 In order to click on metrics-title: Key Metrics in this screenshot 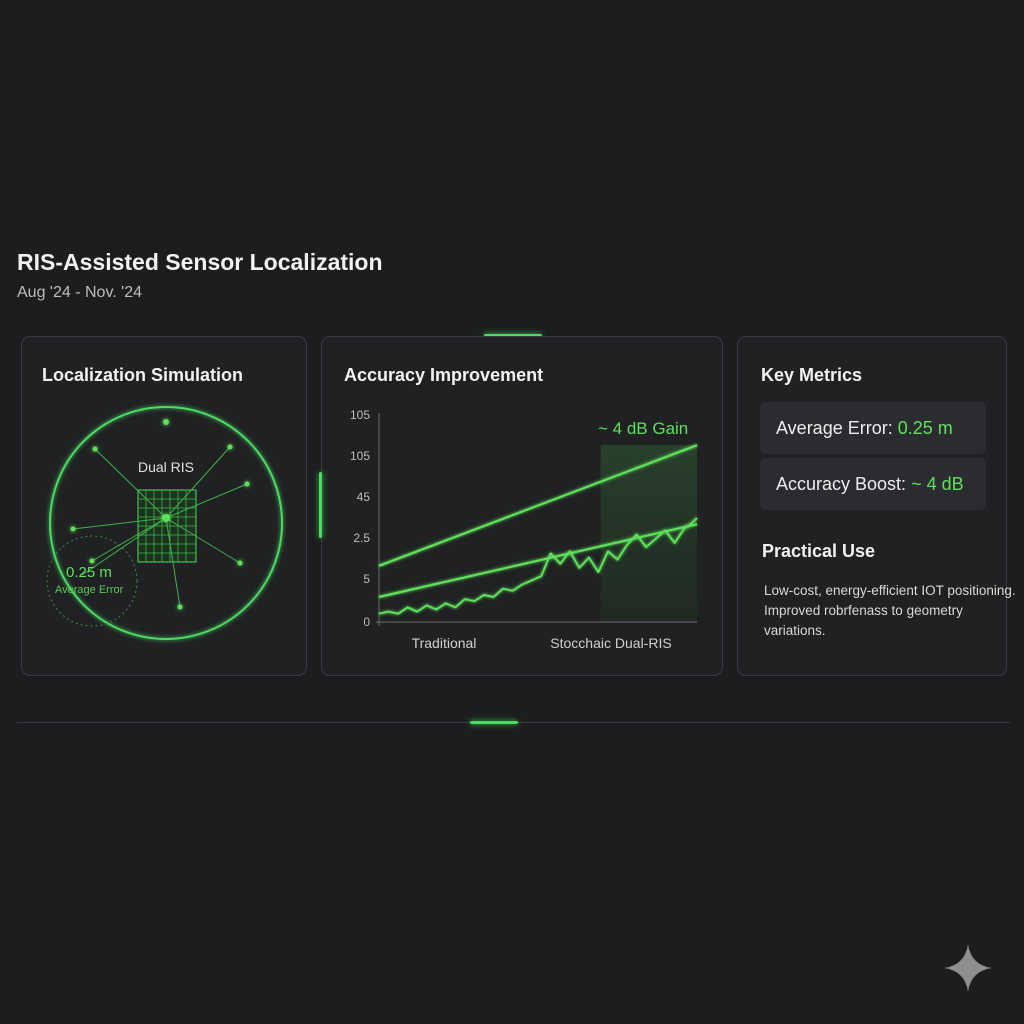, I will do `click(812, 375)`.